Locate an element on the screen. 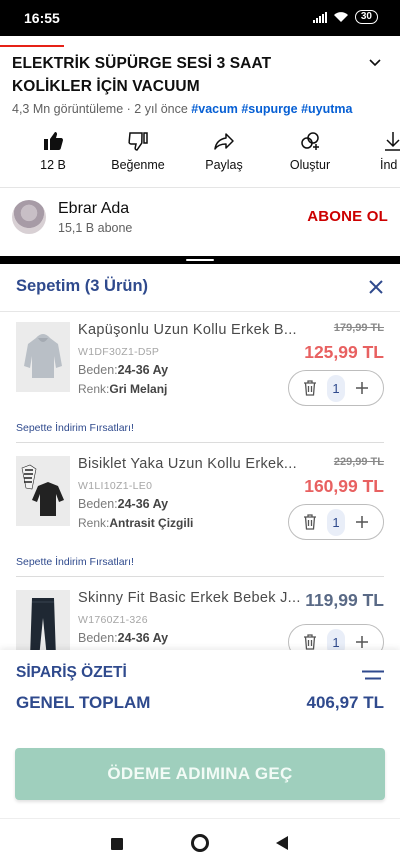 The height and width of the screenshot is (866, 400). checkout-button: ÖDEME ADIMINA GEÇ is located at coordinates (200, 774).